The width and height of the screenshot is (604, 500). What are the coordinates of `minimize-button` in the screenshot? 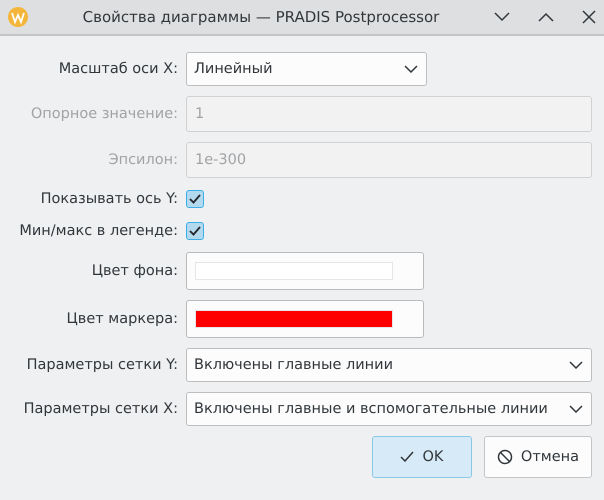 It's located at (502, 17).